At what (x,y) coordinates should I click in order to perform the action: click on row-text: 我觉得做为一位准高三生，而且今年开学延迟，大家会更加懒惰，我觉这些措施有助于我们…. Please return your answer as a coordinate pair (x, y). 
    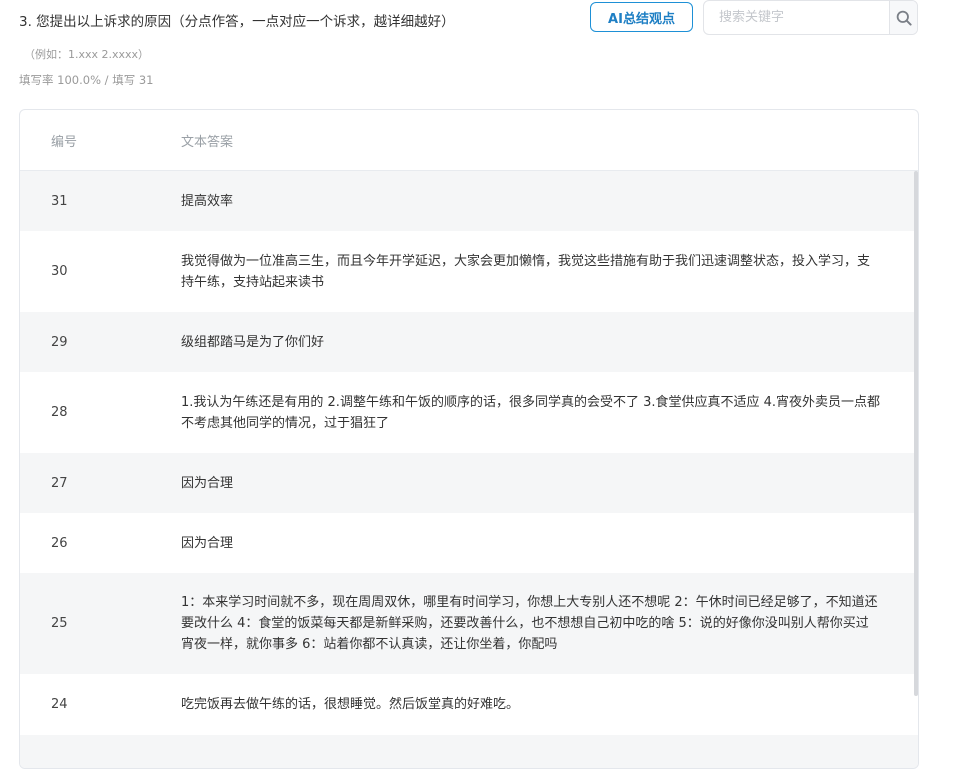
    Looking at the image, I should click on (526, 271).